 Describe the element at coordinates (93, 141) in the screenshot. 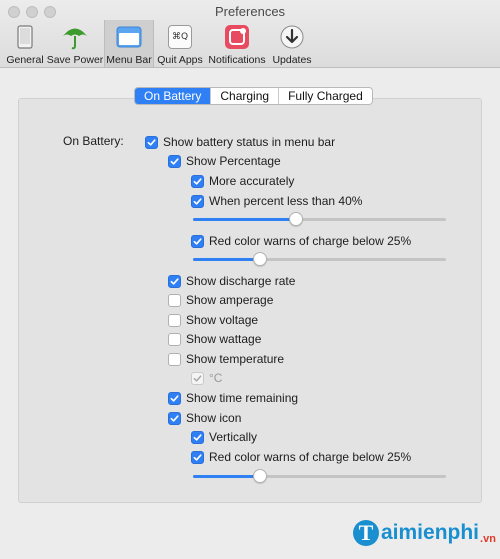

I see `section-label: On Battery:` at that location.